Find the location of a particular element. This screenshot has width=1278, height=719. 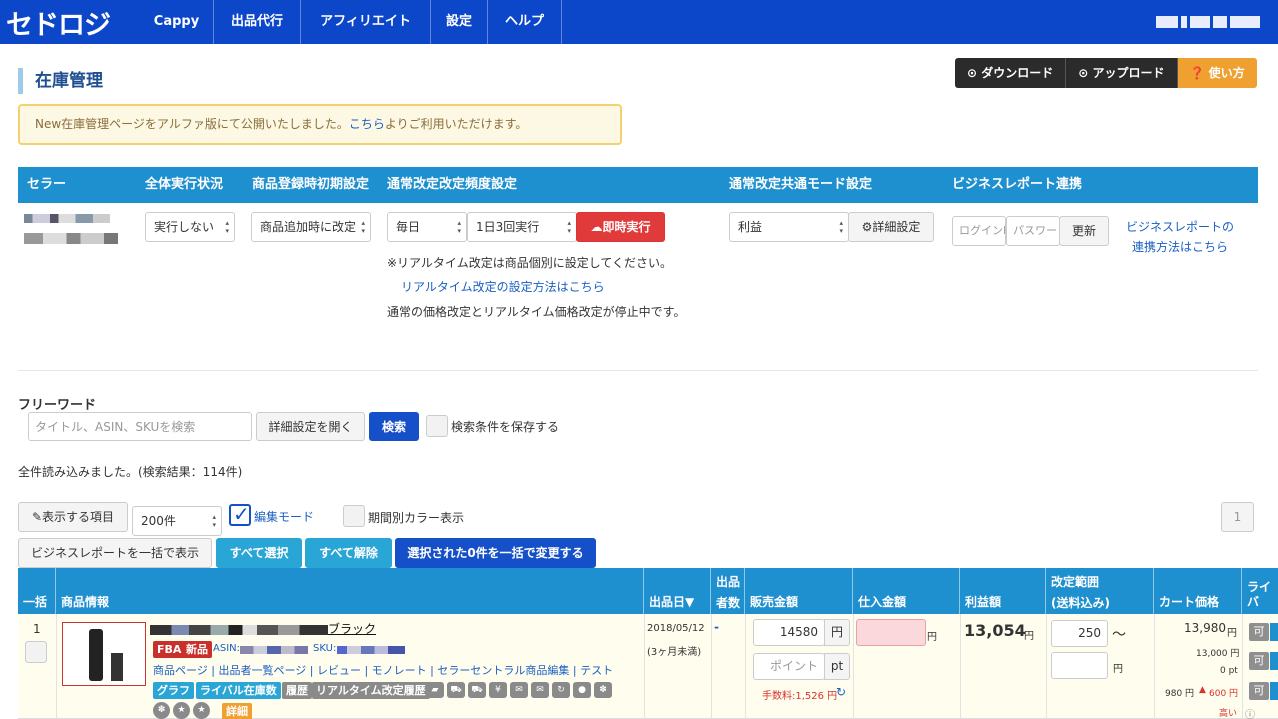

th-rival-label: ライバ is located at coordinates (1259, 594).